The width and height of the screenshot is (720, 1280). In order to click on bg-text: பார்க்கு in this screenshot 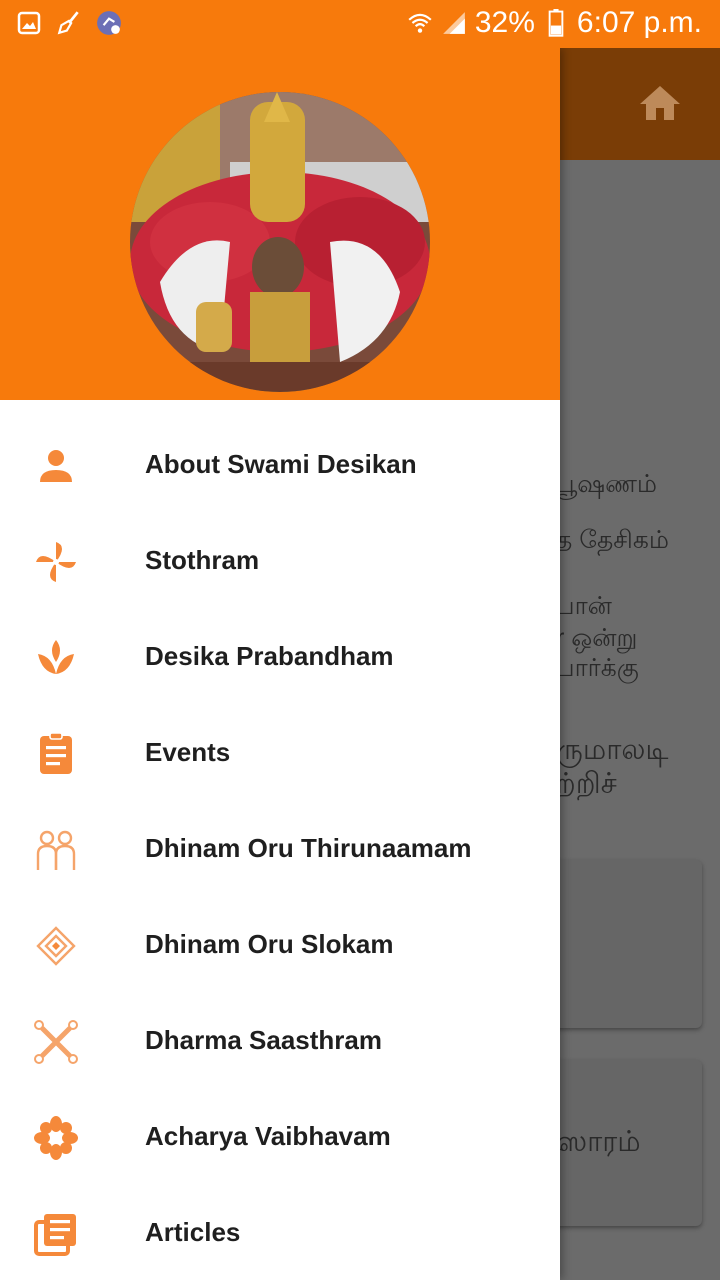, I will do `click(597, 668)`.